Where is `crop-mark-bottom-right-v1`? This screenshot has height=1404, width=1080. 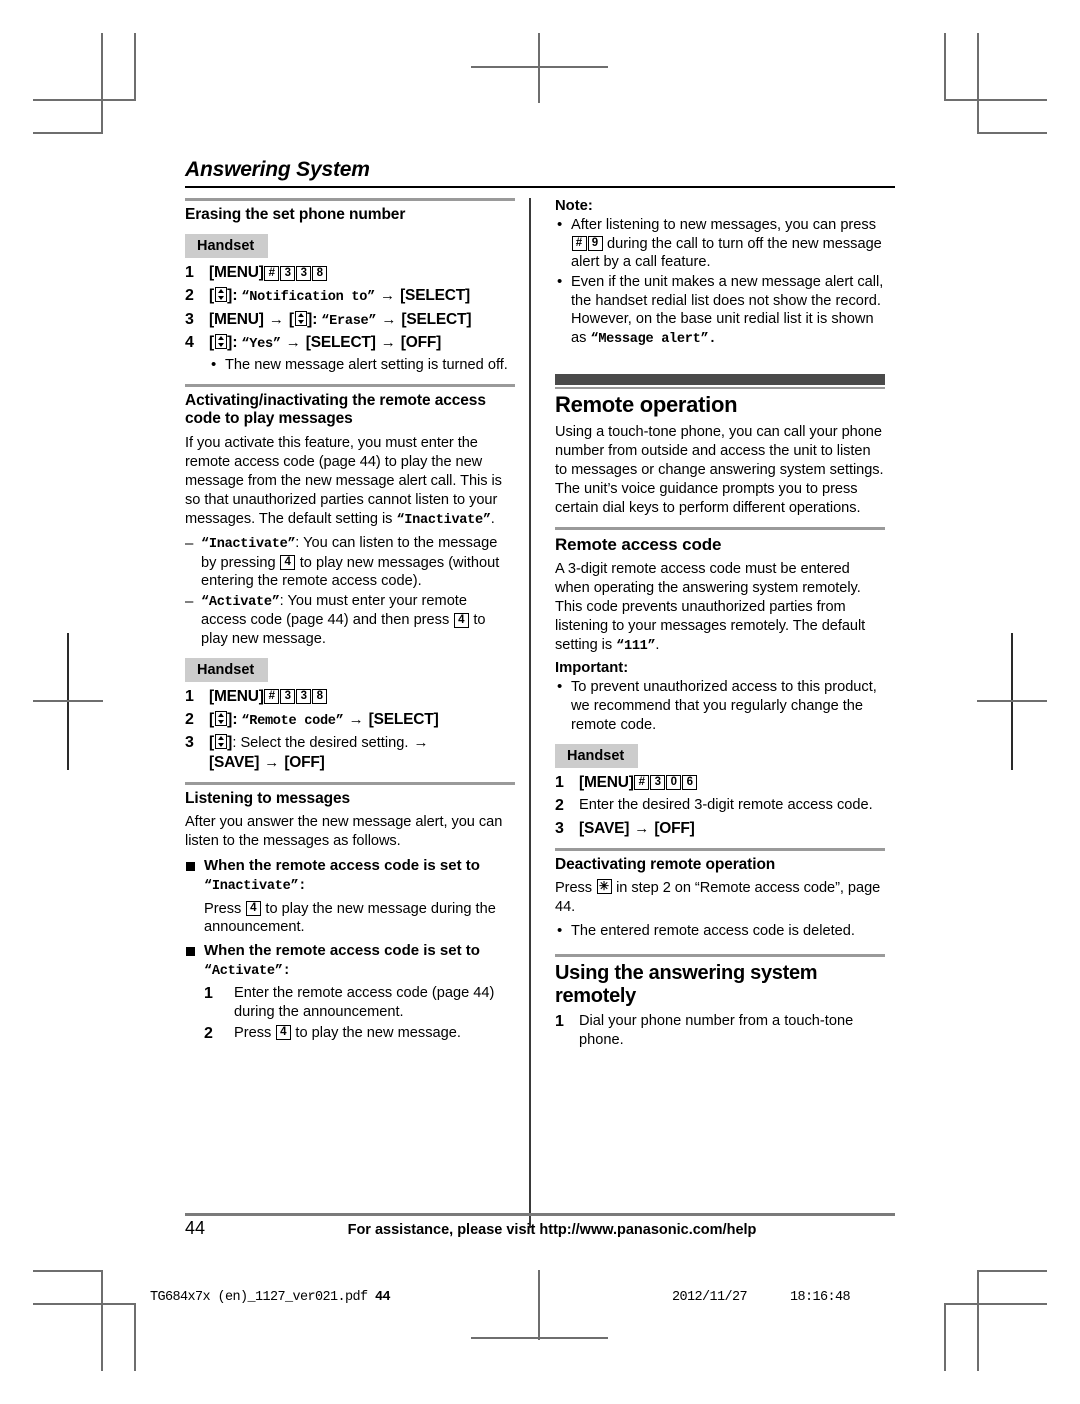
crop-mark-bottom-right-v1 is located at coordinates (945, 1337).